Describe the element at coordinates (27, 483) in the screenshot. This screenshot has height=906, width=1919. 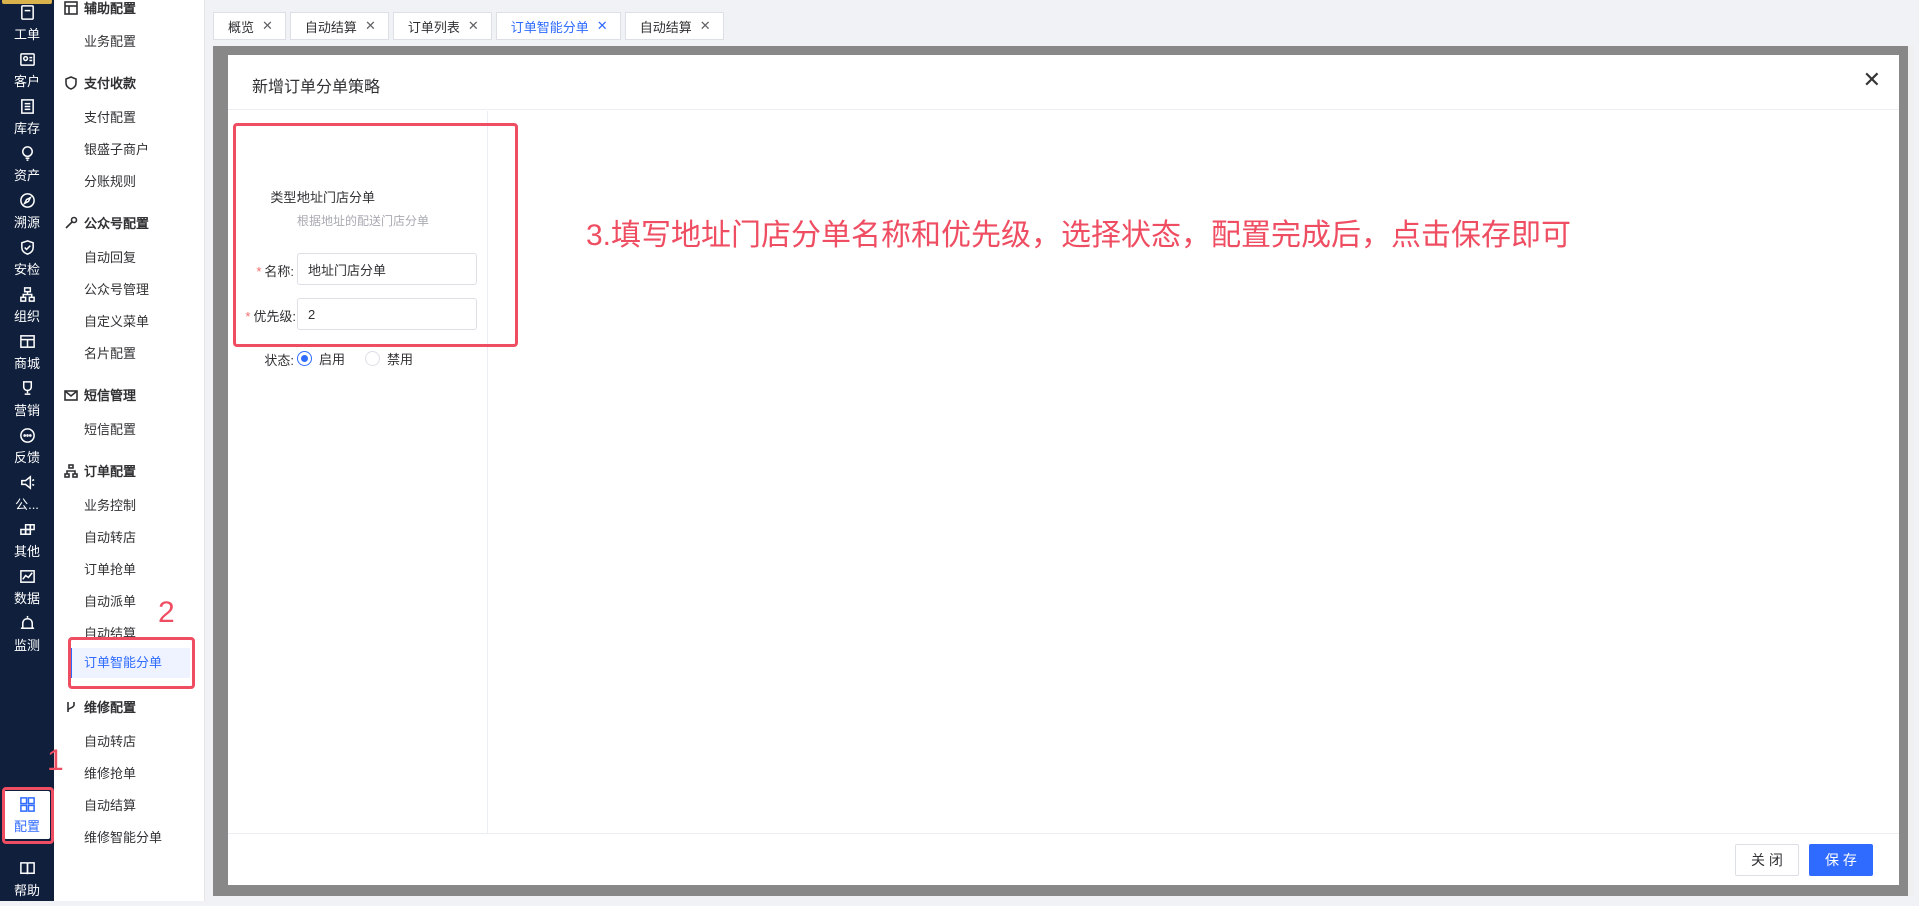
I see `megaphone-icon` at that location.